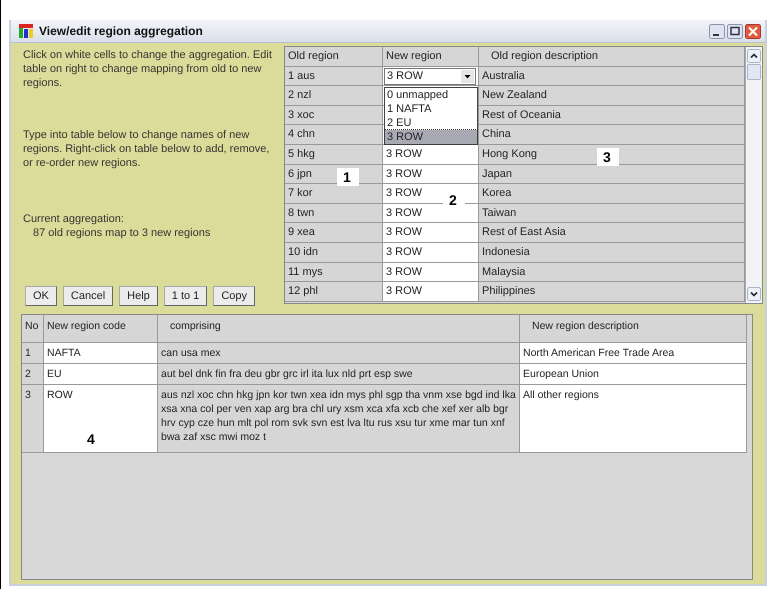 This screenshot has width=768, height=589. Describe the element at coordinates (339, 353) in the screenshot. I see `table-cell: can usa mex` at that location.